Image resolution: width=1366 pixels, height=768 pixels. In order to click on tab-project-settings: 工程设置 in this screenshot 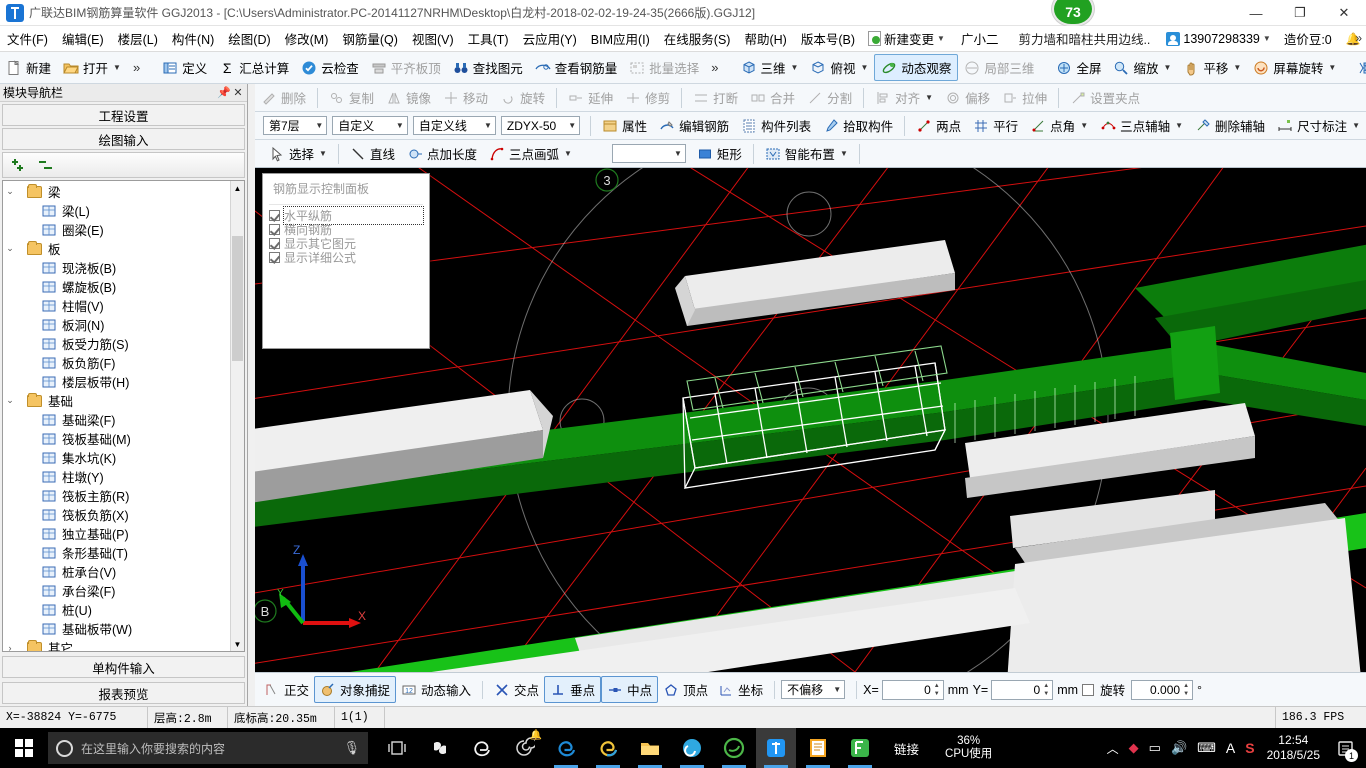, I will do `click(123, 115)`.